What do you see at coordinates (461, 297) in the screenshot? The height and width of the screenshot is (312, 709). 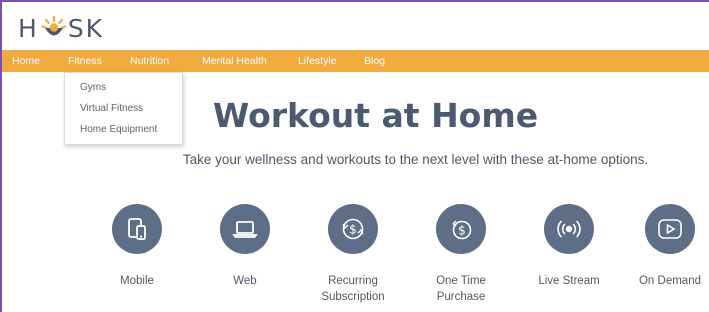 I see `option-one-time-label-line2: Purchase` at bounding box center [461, 297].